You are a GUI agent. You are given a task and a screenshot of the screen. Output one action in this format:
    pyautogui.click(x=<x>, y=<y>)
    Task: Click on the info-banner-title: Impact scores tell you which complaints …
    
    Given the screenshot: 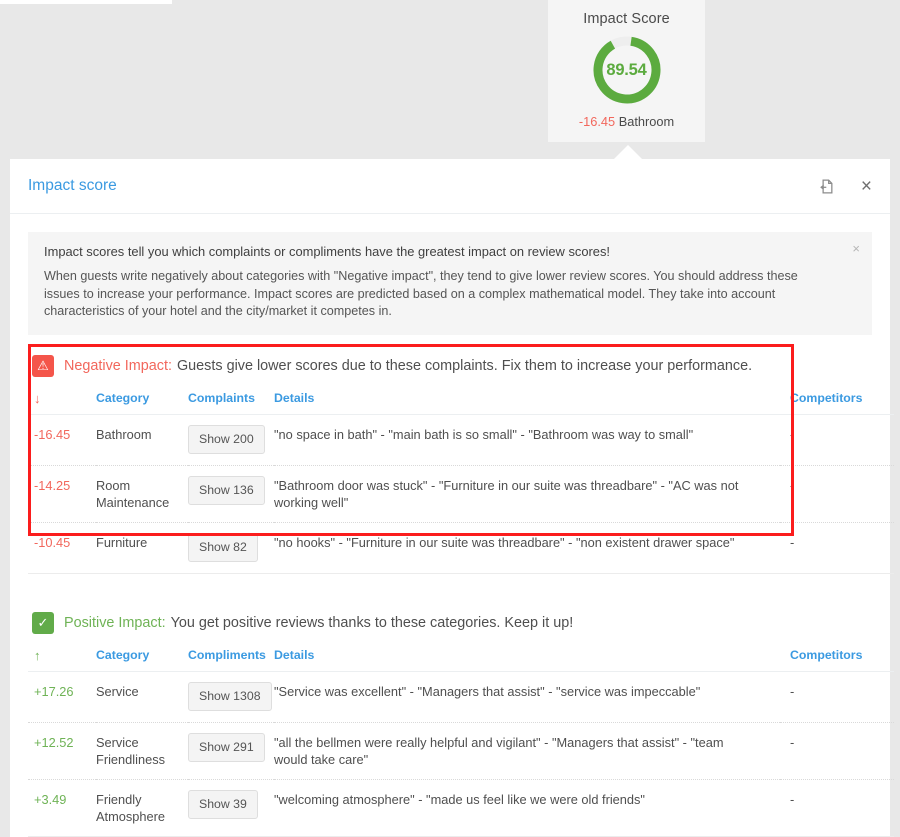 What is the action you would take?
    pyautogui.click(x=327, y=251)
    